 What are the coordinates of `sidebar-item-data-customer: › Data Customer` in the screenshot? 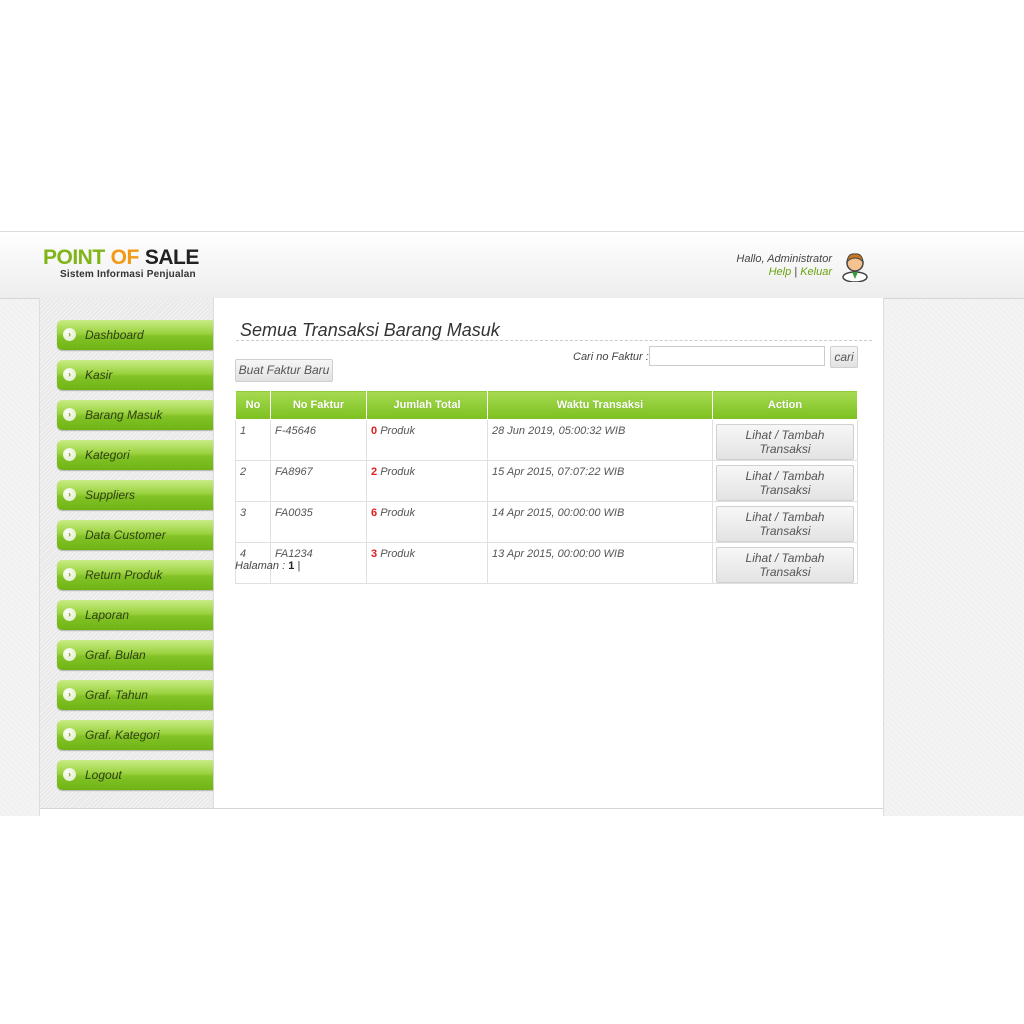 It's located at (135, 535).